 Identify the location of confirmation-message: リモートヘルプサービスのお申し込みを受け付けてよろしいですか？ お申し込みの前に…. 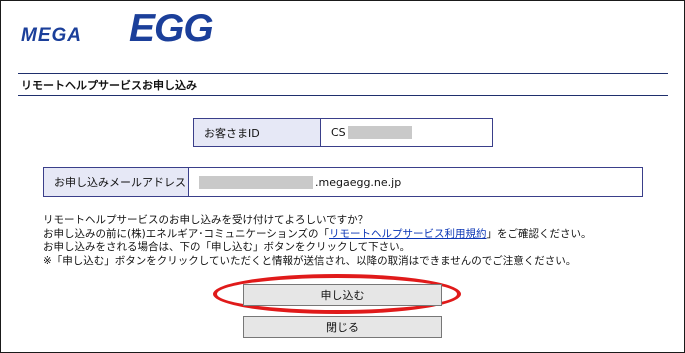
(317, 241).